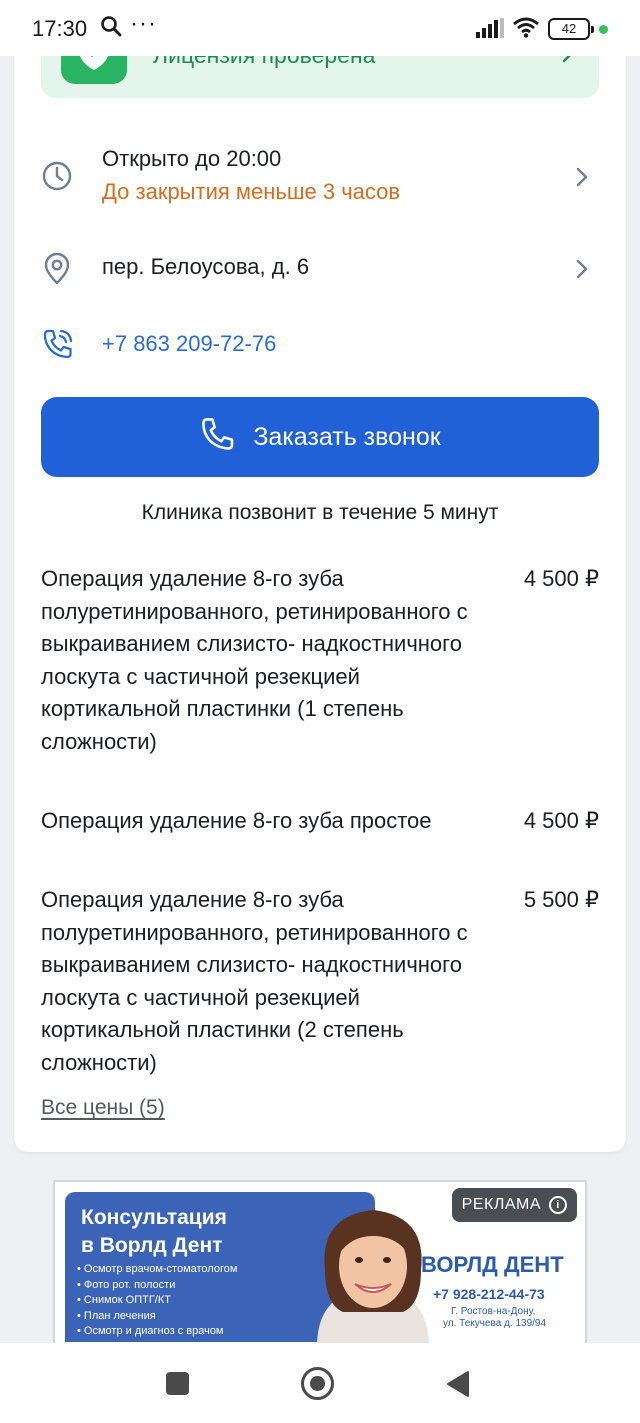 The height and width of the screenshot is (1423, 640). Describe the element at coordinates (177, 1383) in the screenshot. I see `recent-apps-button` at that location.